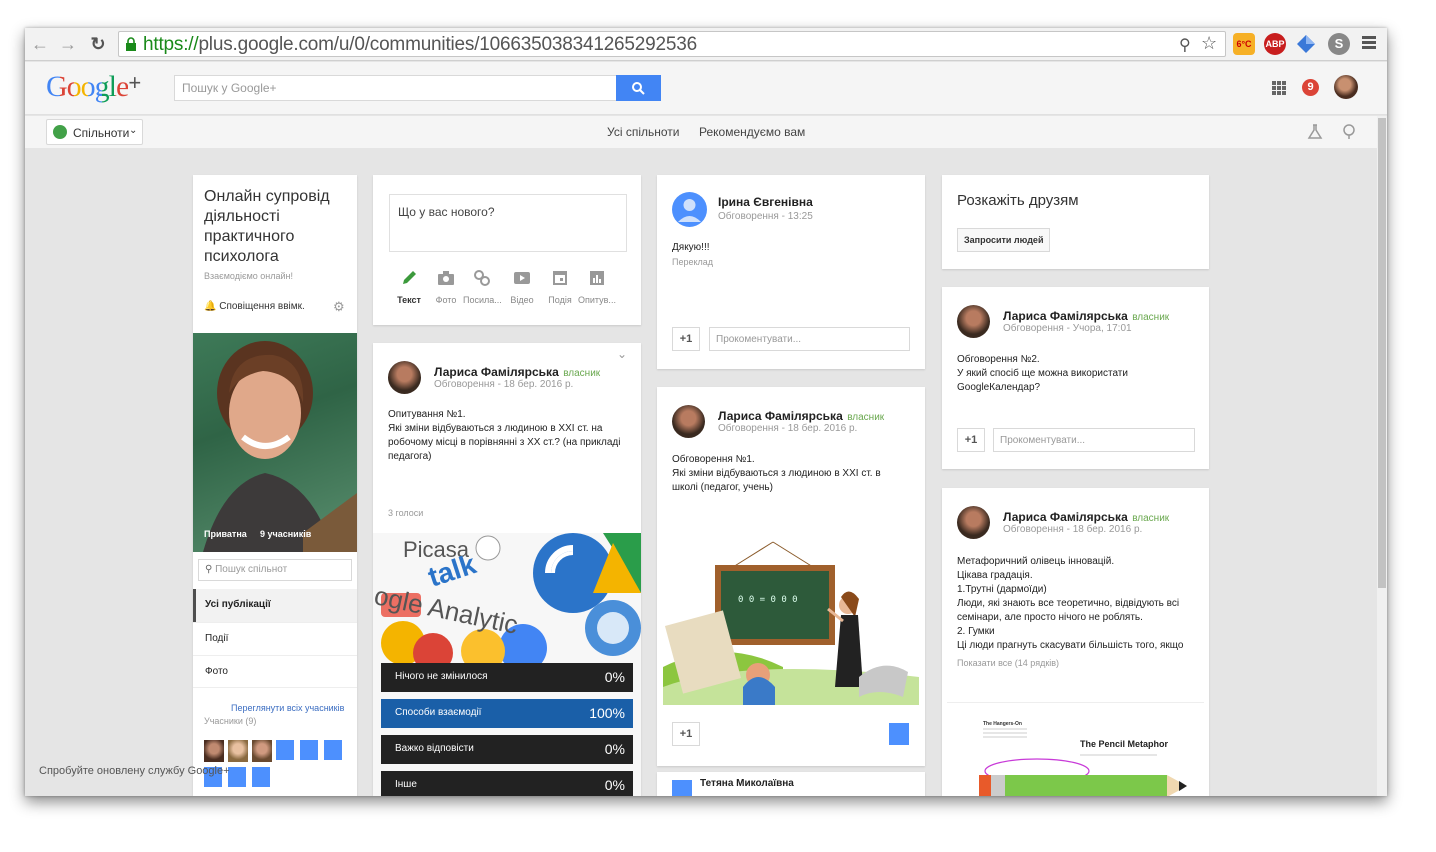 The width and height of the screenshot is (1436, 852). I want to click on tab-recommended: Рекомендуємо вам, so click(752, 132).